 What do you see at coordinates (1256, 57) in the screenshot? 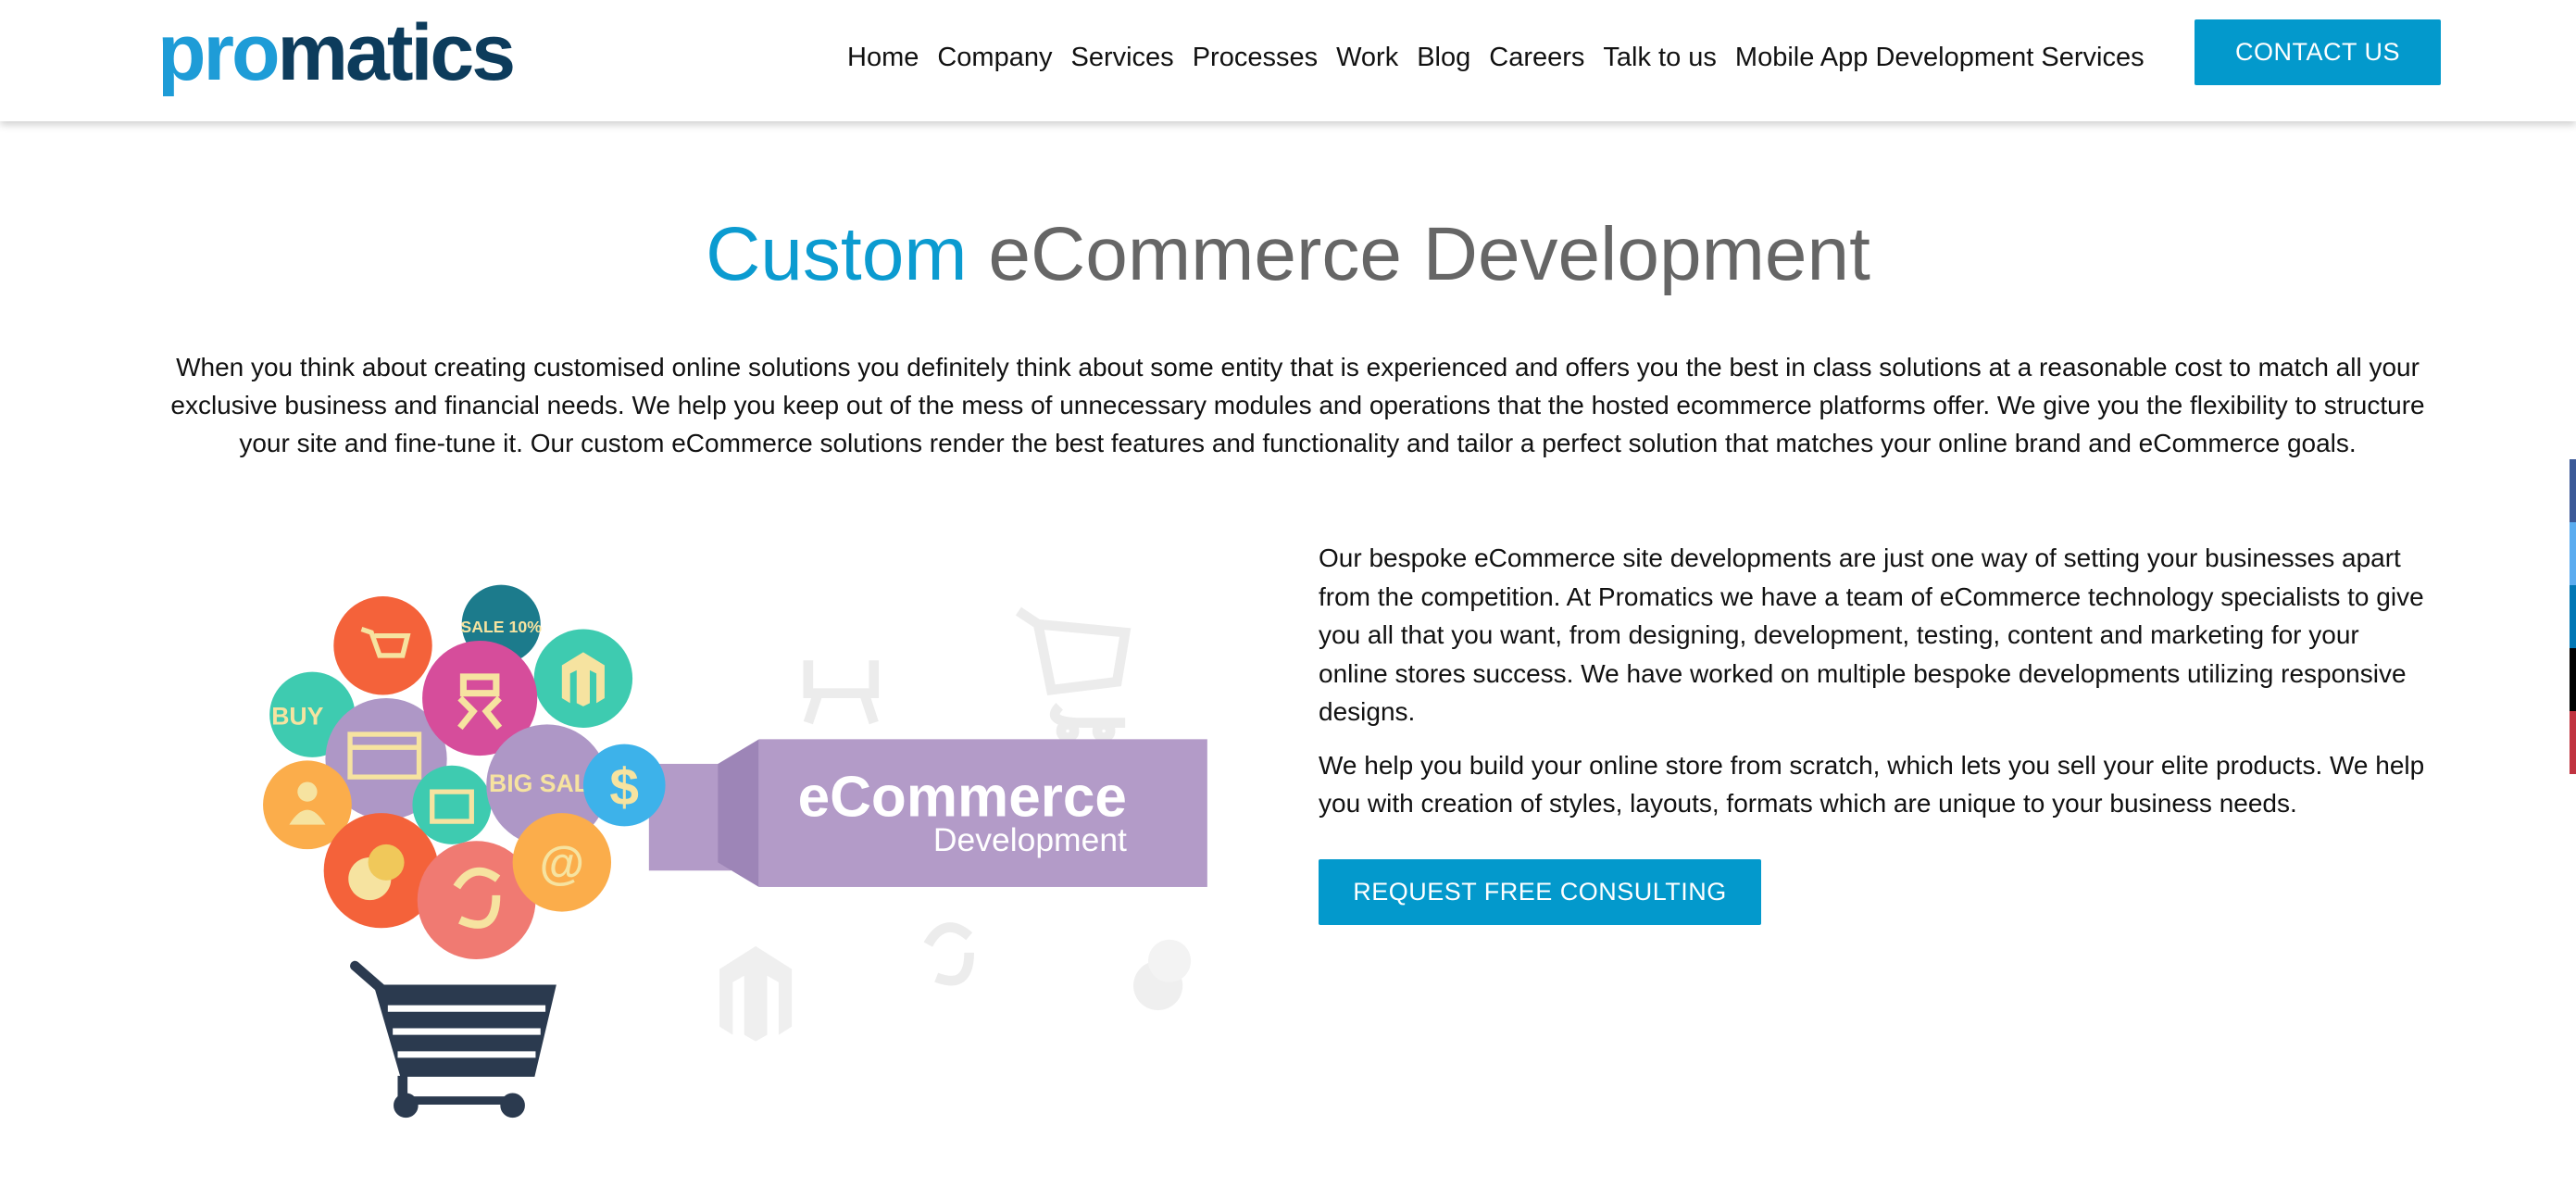
I see `nav-processes: Processes` at bounding box center [1256, 57].